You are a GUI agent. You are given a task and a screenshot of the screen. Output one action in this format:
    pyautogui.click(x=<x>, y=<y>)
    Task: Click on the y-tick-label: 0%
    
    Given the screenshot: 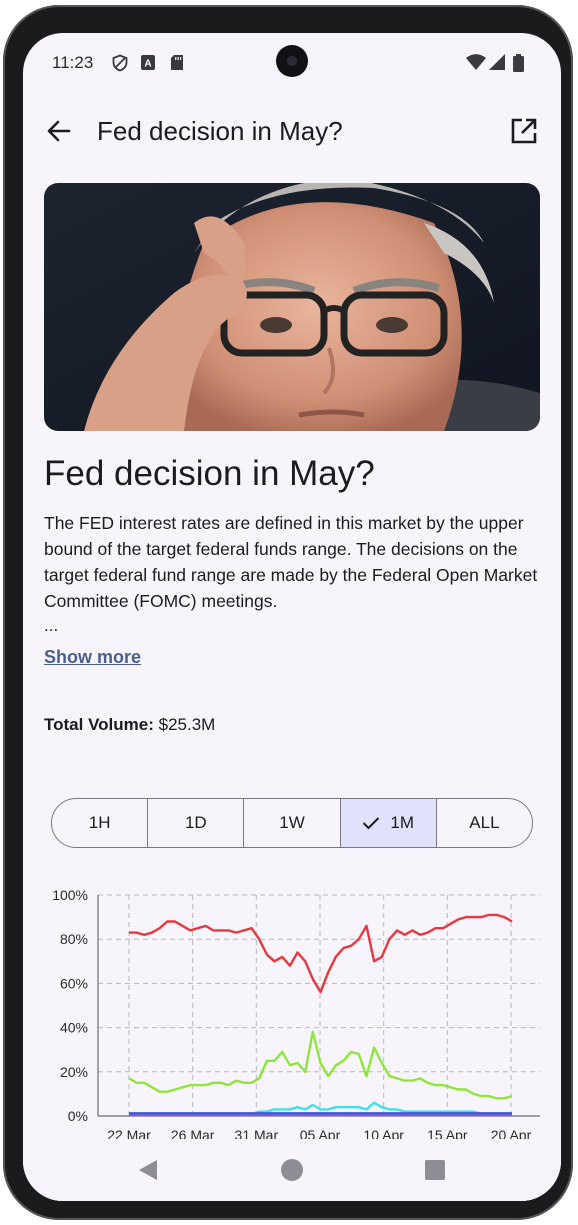 What is the action you would take?
    pyautogui.click(x=78, y=1116)
    